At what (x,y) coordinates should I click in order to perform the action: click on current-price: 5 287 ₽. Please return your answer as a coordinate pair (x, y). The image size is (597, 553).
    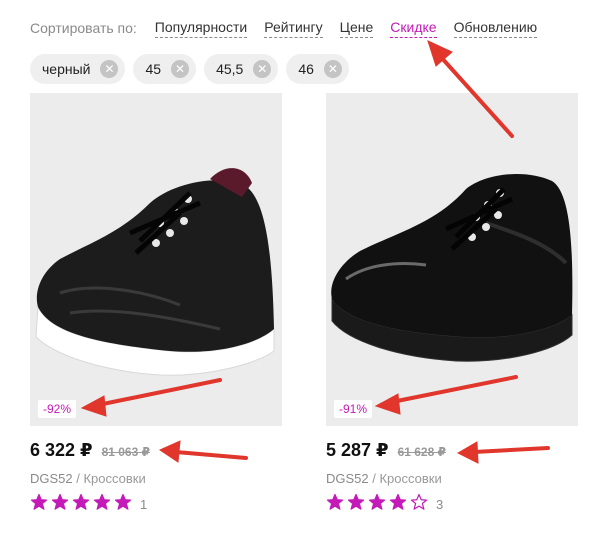
    Looking at the image, I should click on (357, 450).